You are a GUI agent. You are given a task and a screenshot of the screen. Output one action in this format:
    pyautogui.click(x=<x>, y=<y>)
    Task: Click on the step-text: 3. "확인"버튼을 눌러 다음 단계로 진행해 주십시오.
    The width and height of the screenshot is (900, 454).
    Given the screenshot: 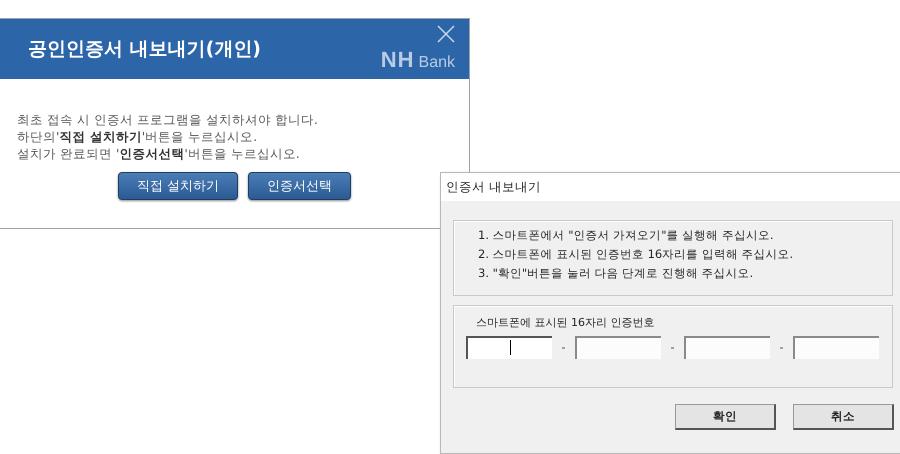 What is the action you would take?
    pyautogui.click(x=616, y=273)
    